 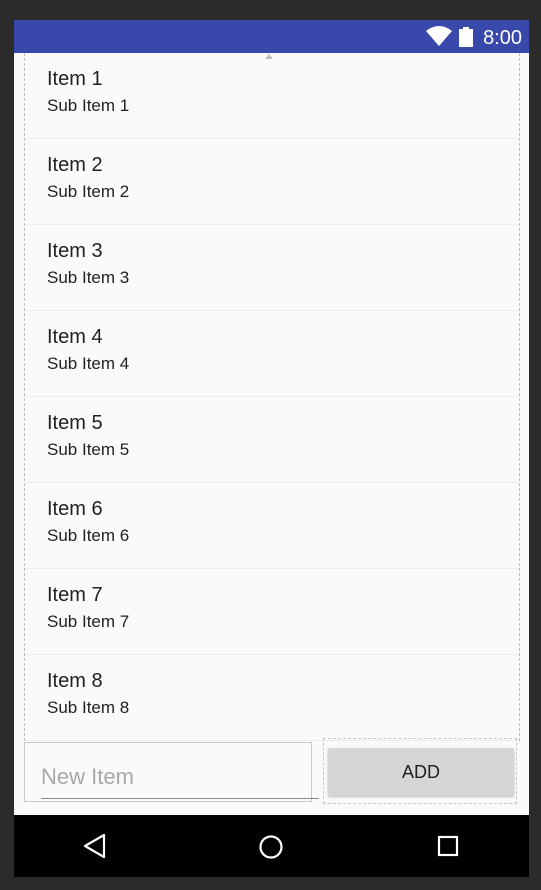 What do you see at coordinates (88, 363) in the screenshot?
I see `item-subtitle: Sub Item 4` at bounding box center [88, 363].